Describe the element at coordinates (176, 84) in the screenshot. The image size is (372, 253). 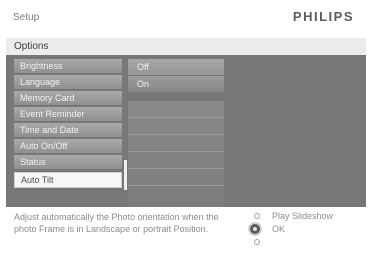
I see `value-option-on: On` at that location.